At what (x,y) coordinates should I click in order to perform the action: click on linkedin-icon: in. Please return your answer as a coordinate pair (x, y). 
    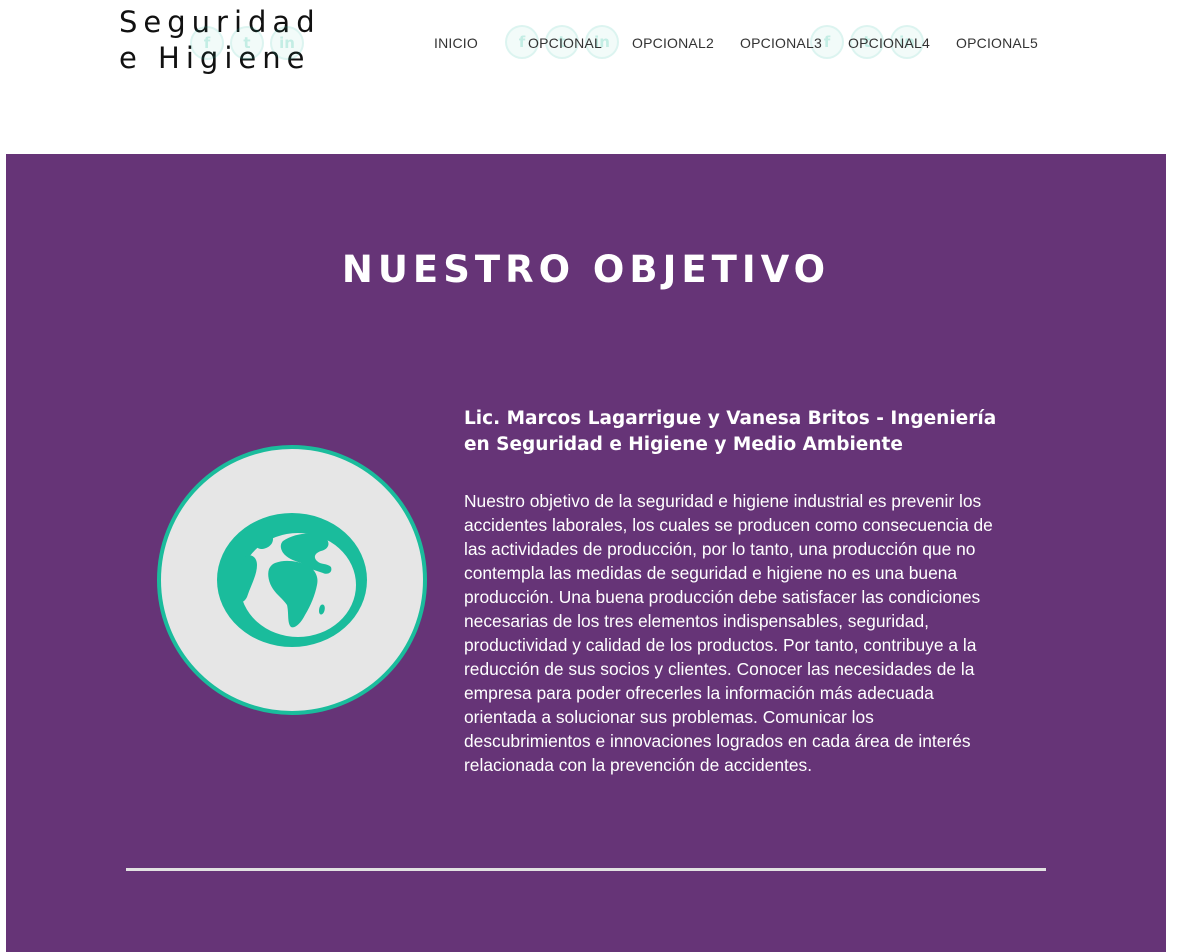
    Looking at the image, I should click on (287, 43).